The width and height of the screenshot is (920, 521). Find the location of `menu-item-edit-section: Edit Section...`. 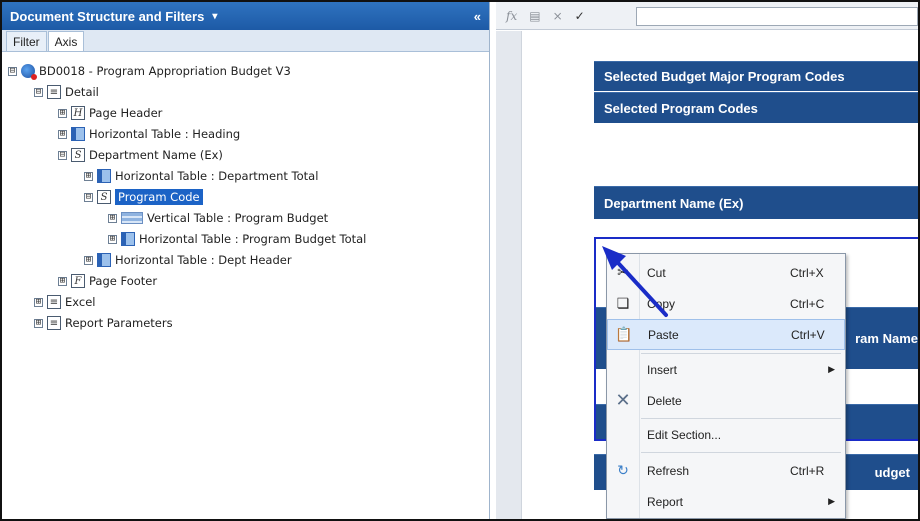

menu-item-edit-section: Edit Section... is located at coordinates (726, 434).